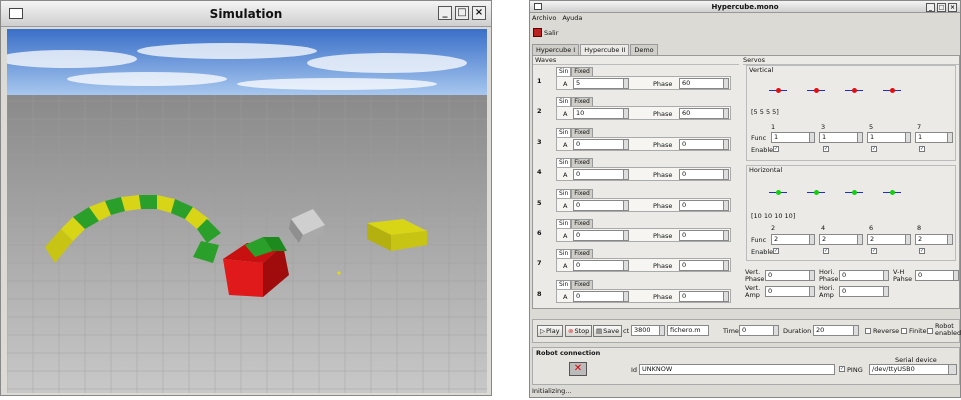  I want to click on simulation-titlebar: Simulation _ □ ×, so click(246, 14).